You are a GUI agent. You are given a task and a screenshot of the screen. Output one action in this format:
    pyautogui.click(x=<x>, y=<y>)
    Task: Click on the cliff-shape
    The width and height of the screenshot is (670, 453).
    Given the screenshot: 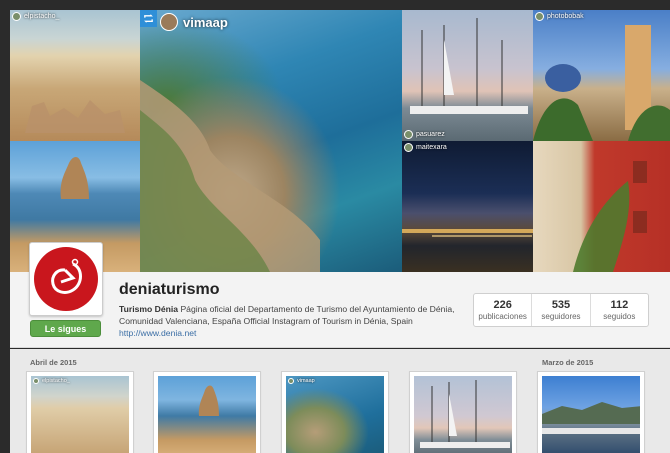 What is the action you would take?
    pyautogui.click(x=230, y=176)
    